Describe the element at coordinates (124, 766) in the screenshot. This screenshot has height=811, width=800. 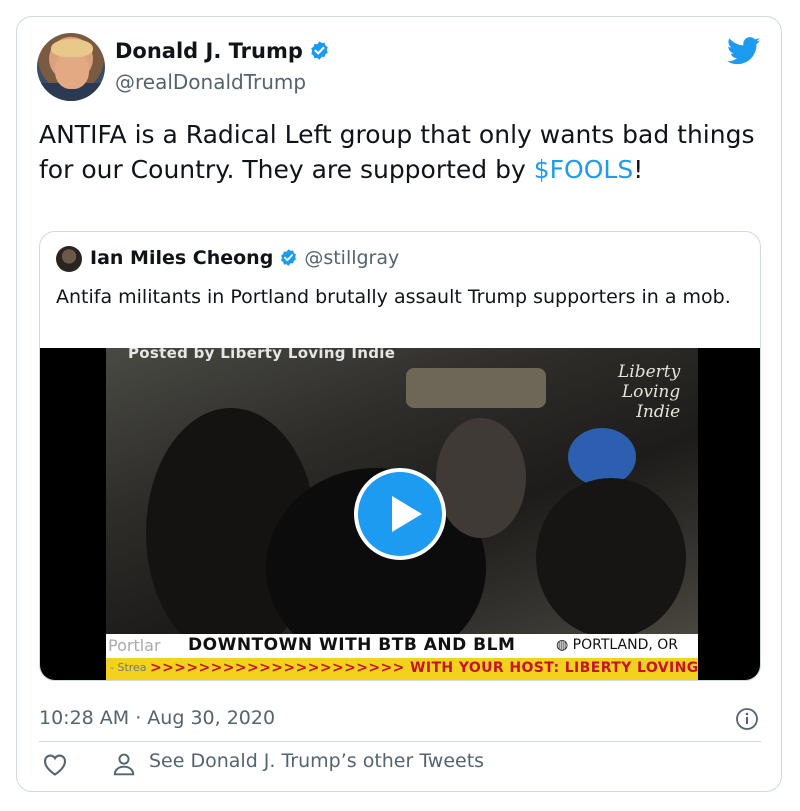
I see `user-icon` at that location.